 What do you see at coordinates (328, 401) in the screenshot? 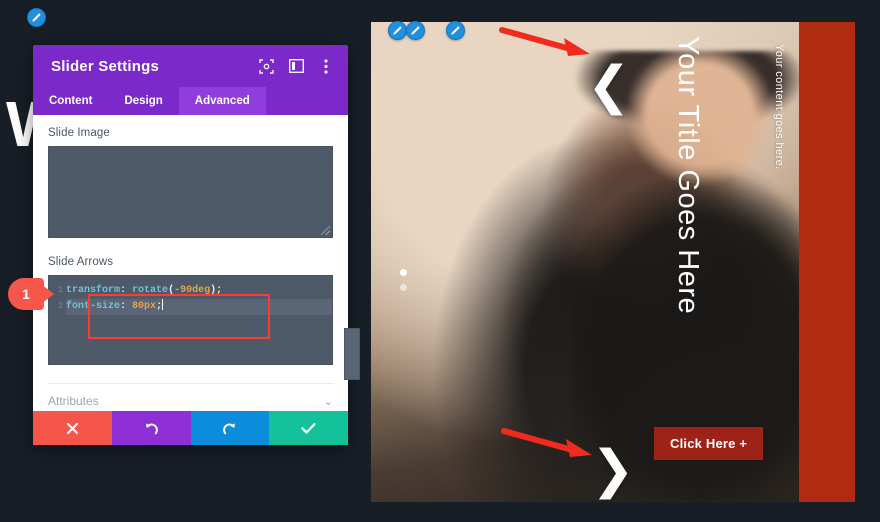
I see `chevron-down-icon: ⌄` at bounding box center [328, 401].